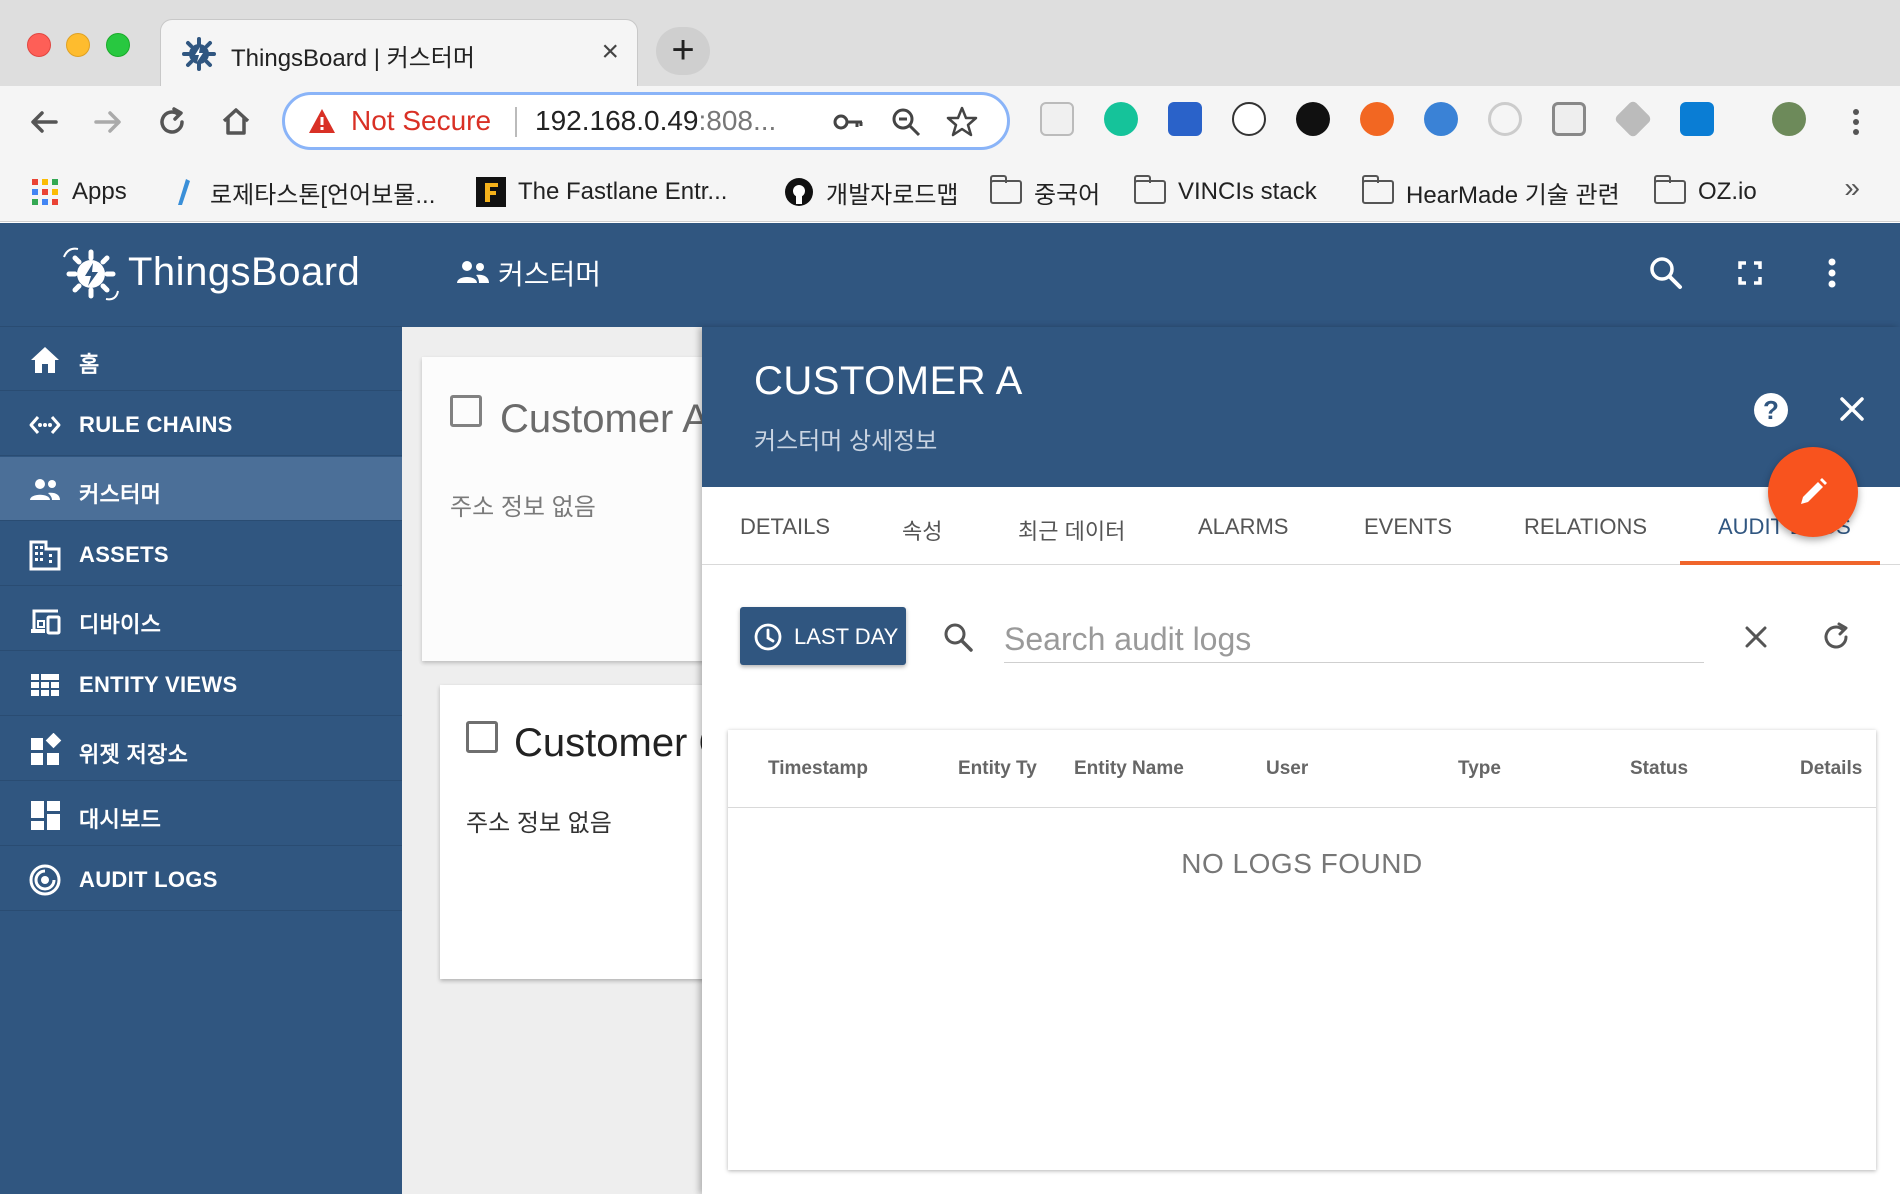  I want to click on bookmarks-overflow-icon: », so click(1852, 188).